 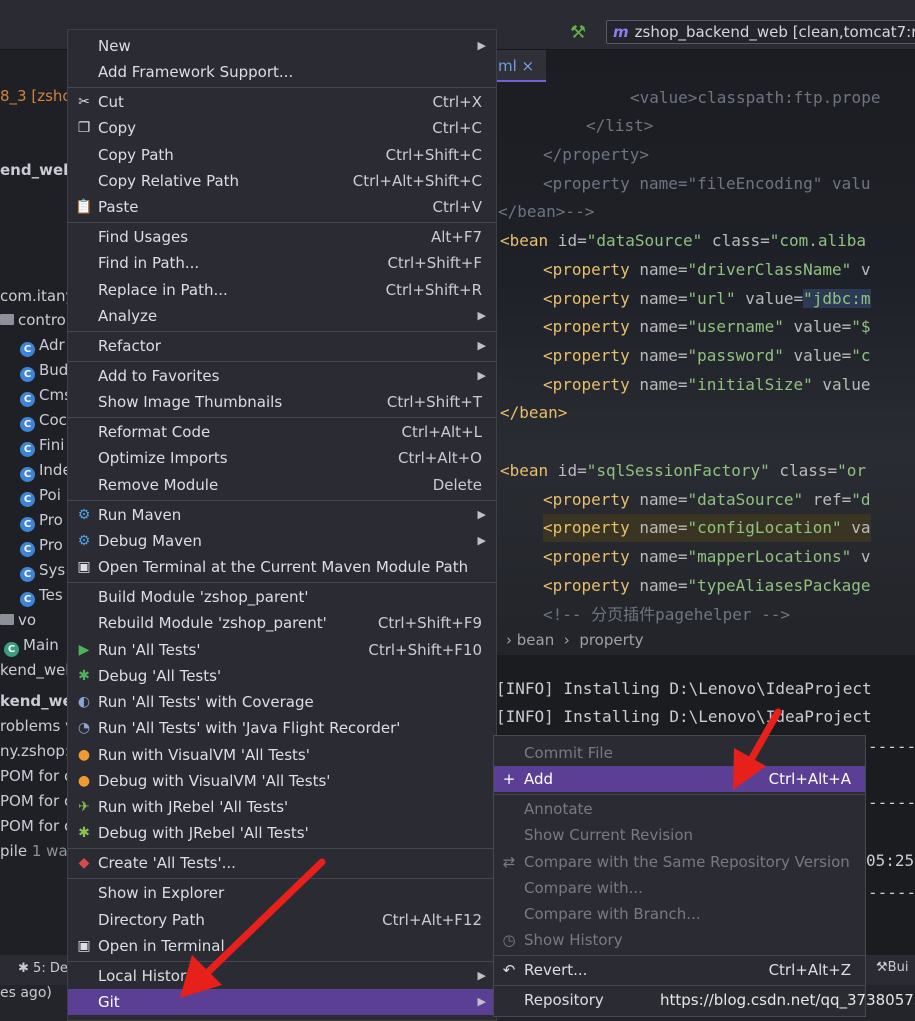 What do you see at coordinates (253, 928) in the screenshot?
I see `arrow-to-git-icon` at bounding box center [253, 928].